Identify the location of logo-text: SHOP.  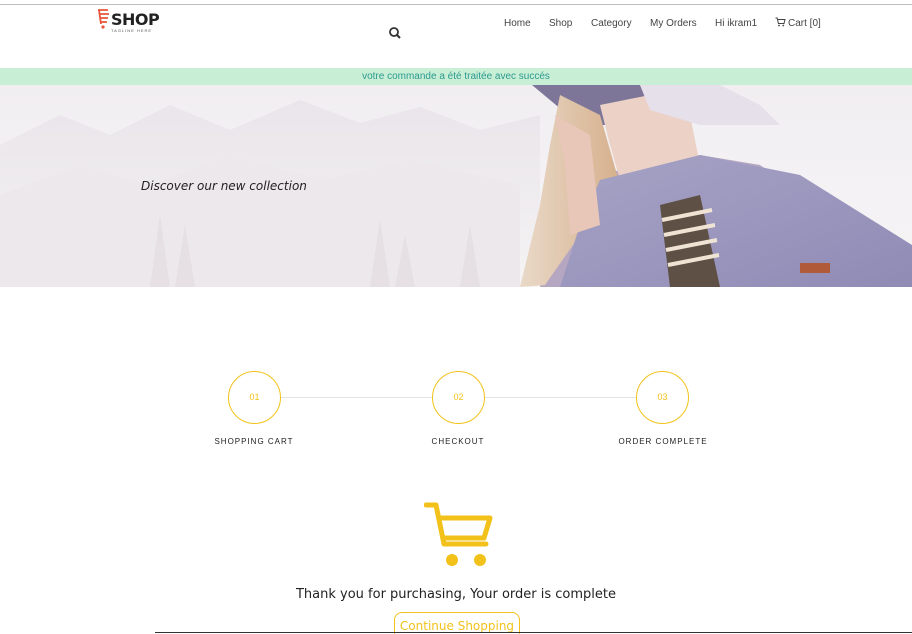
(135, 19).